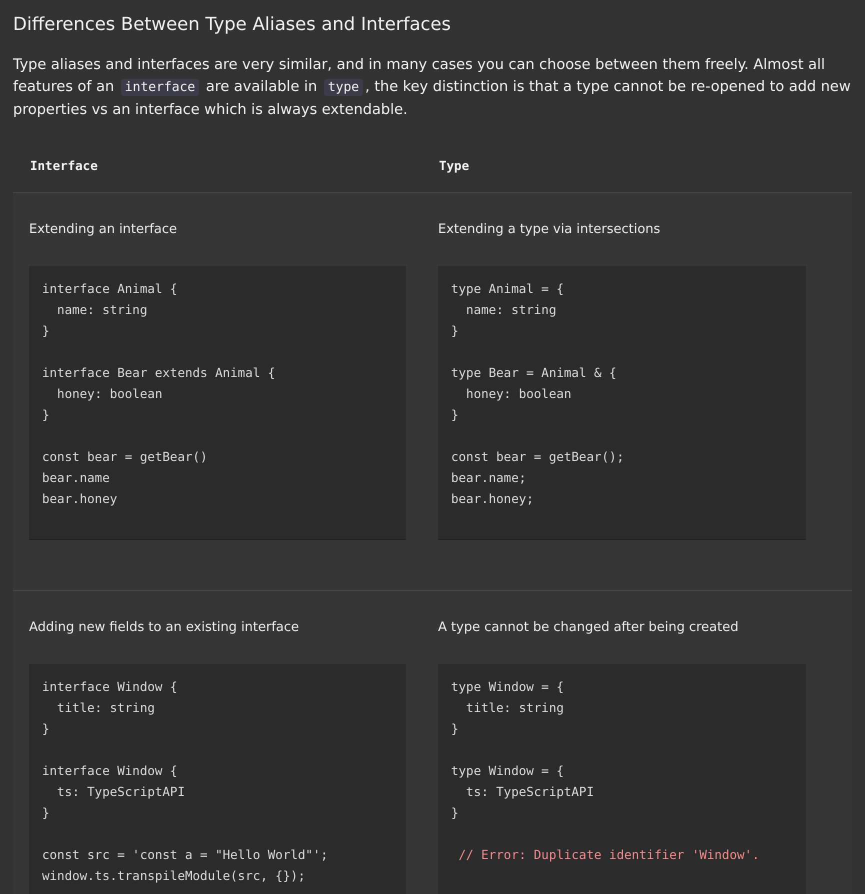 The height and width of the screenshot is (894, 865). What do you see at coordinates (549, 230) in the screenshot?
I see `row-label: Extending a type via intersections` at bounding box center [549, 230].